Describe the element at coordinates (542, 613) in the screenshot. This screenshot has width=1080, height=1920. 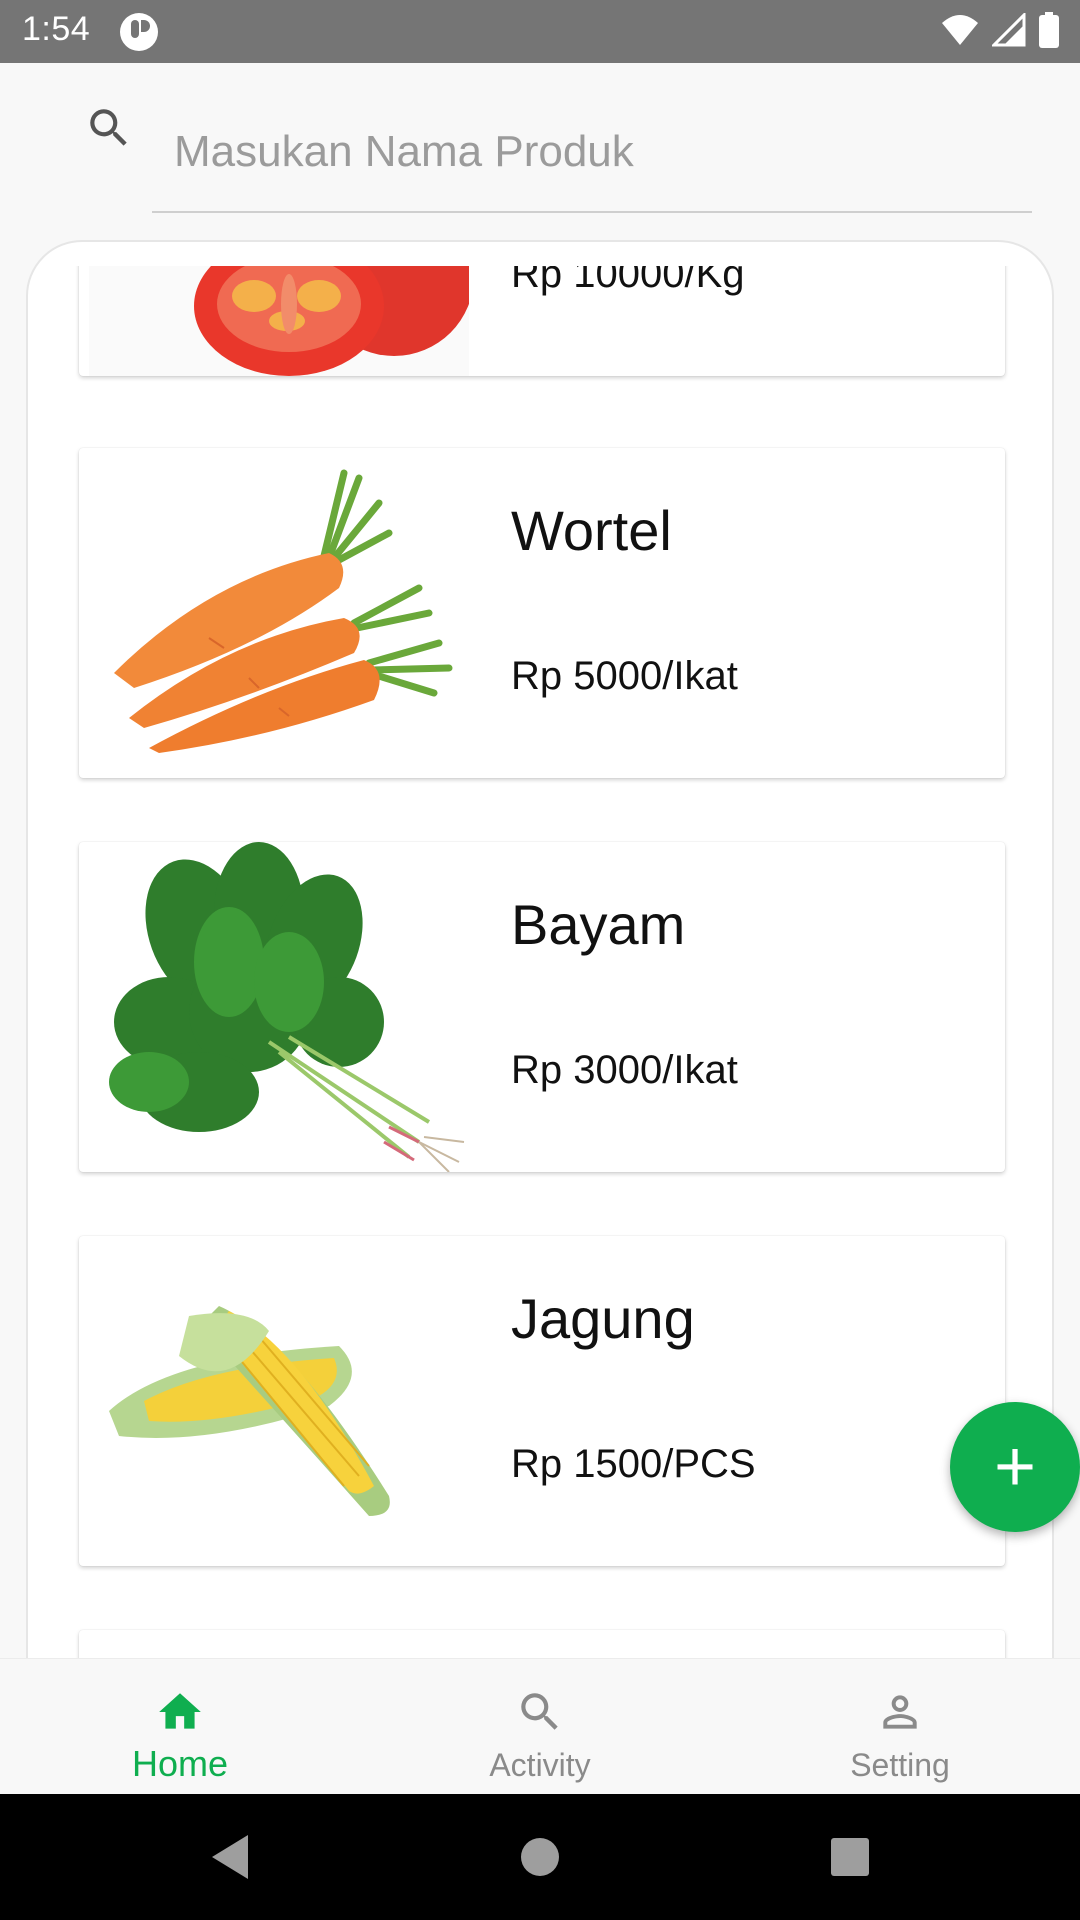
I see `product-card-wortel: Wortel Rp 5000/Ikat` at that location.